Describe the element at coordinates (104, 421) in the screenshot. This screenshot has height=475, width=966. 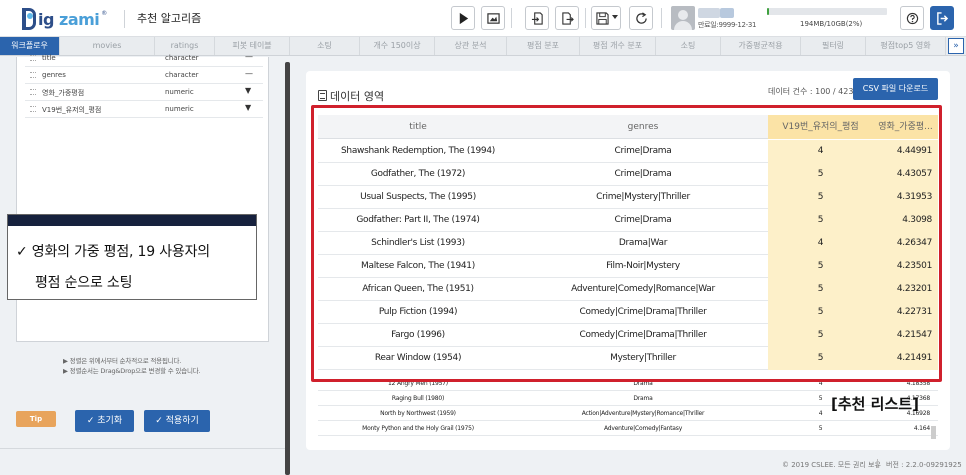
I see `reset-button: ✓ 초기화` at that location.